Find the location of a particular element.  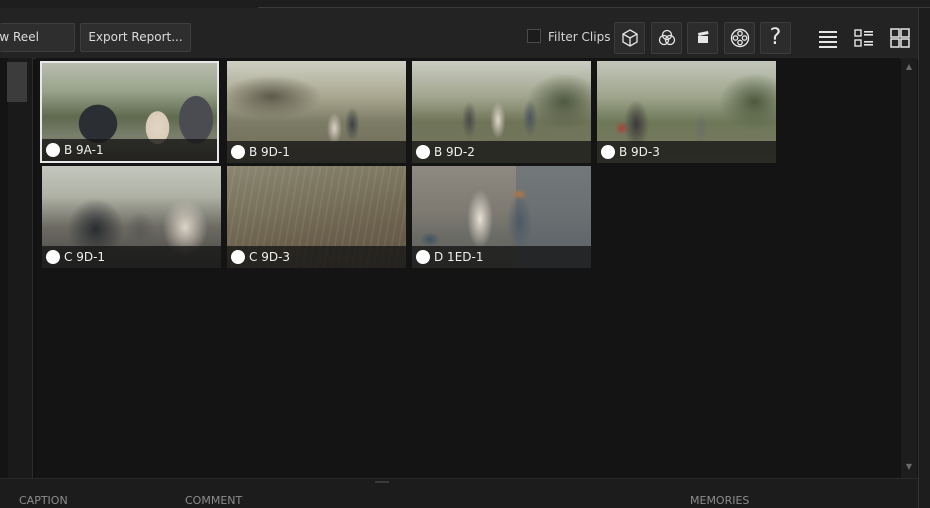

reel-list-scroll-handle is located at coordinates (17, 82).